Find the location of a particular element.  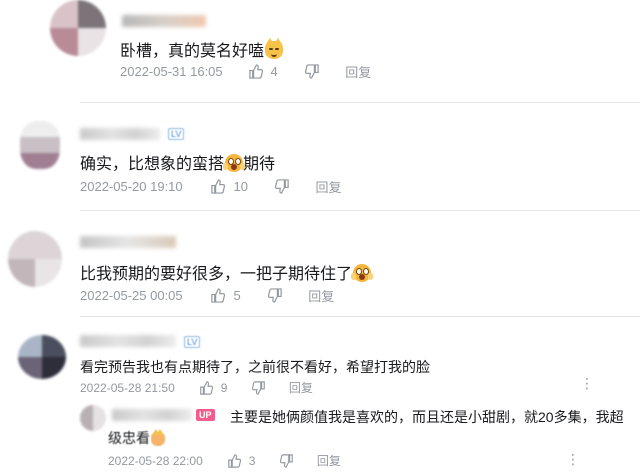

comment-meta: 2022-05-20 19:10 10 回复 is located at coordinates (211, 186).